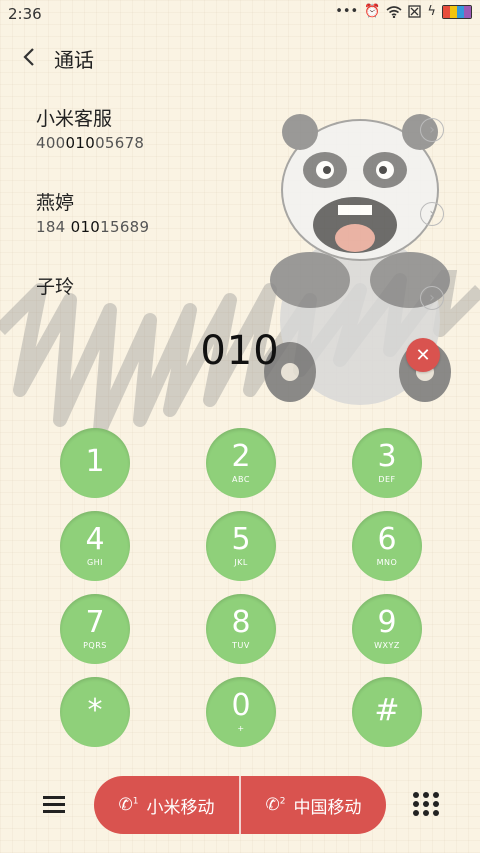 This screenshot has height=853, width=480. Describe the element at coordinates (95, 712) in the screenshot. I see `key-star: *` at that location.